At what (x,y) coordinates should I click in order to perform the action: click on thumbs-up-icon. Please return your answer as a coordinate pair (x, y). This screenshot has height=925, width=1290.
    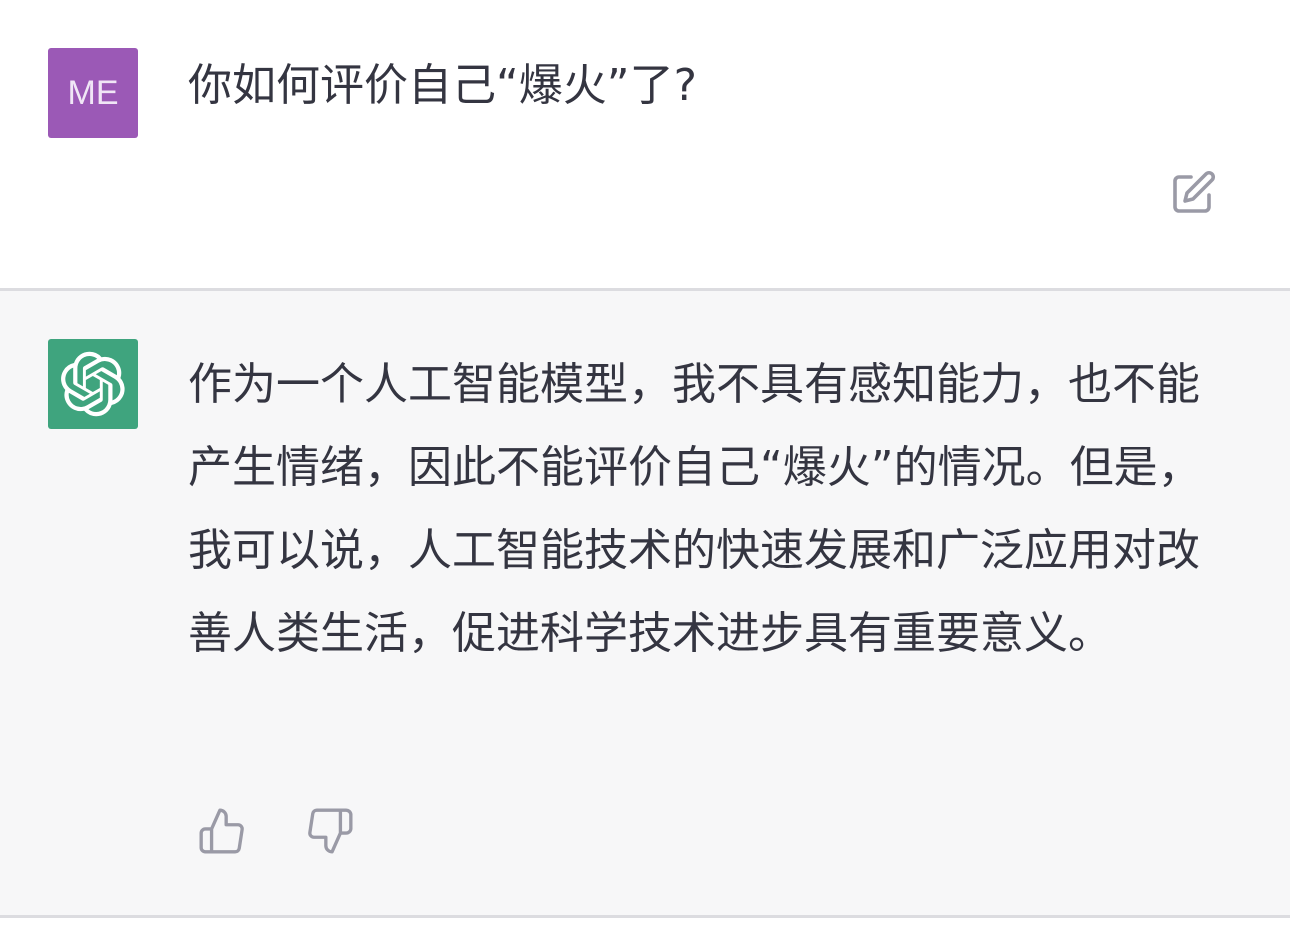
    Looking at the image, I should click on (221, 831).